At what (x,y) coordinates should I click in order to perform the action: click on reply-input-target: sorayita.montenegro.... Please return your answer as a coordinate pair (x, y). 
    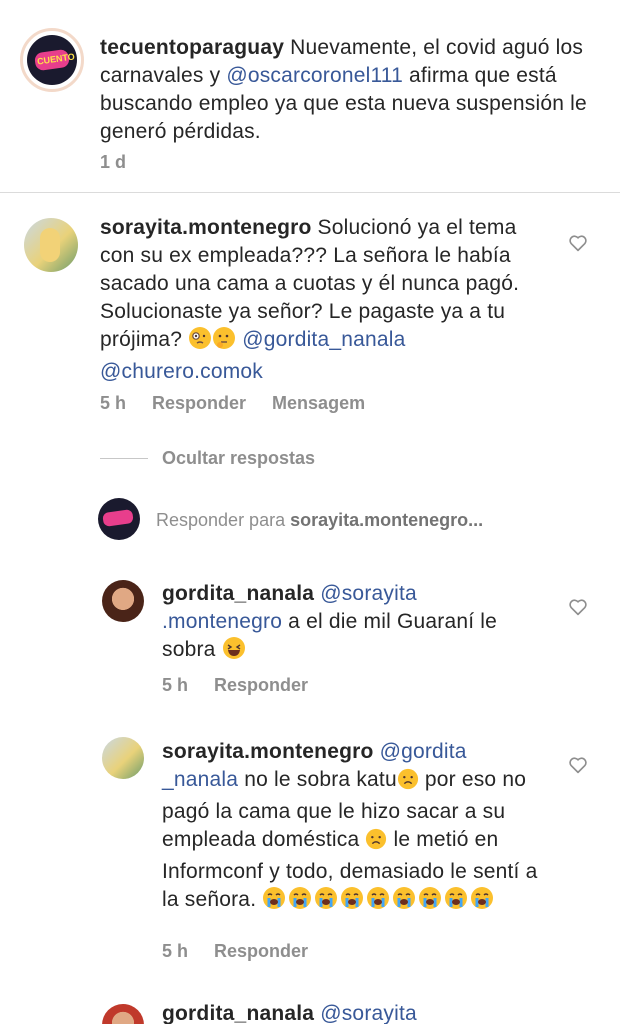
    Looking at the image, I should click on (387, 520).